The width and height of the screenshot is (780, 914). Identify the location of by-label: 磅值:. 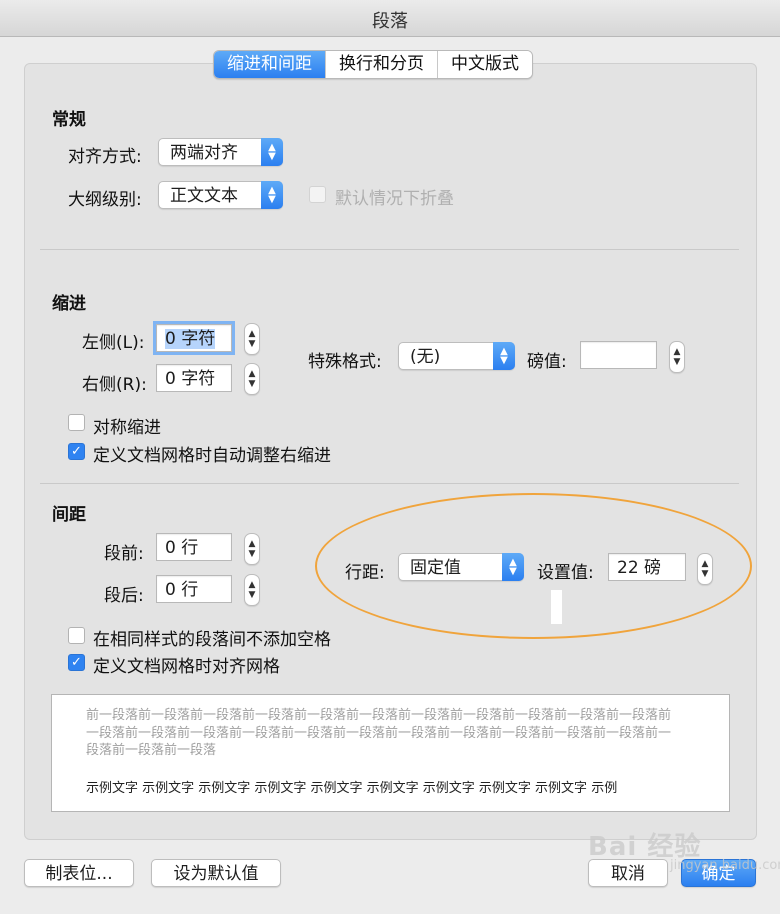
(547, 362).